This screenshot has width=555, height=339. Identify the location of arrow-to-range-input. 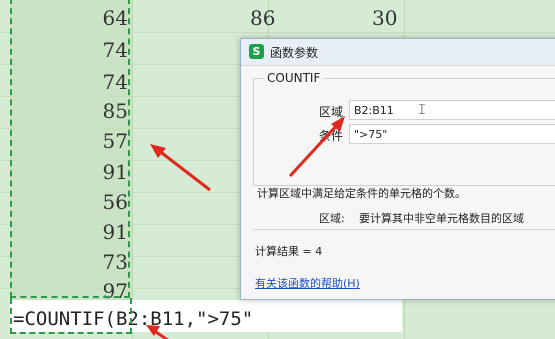
(316, 147).